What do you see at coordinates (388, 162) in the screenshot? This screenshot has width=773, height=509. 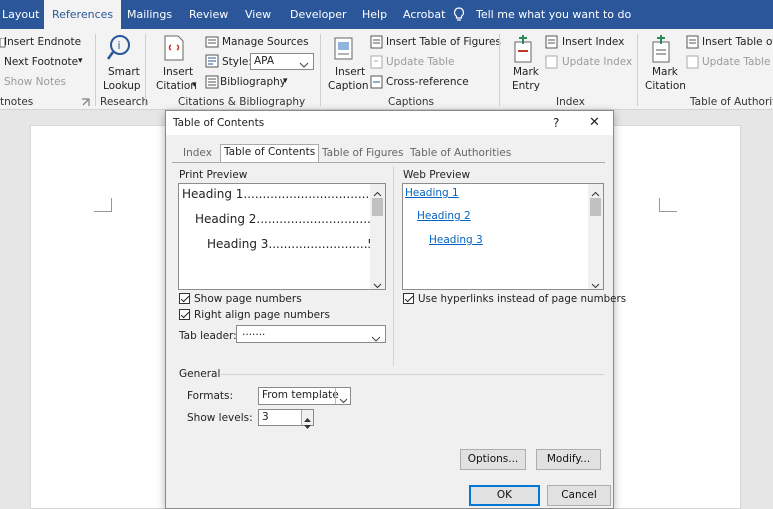 I see `tab-divider` at bounding box center [388, 162].